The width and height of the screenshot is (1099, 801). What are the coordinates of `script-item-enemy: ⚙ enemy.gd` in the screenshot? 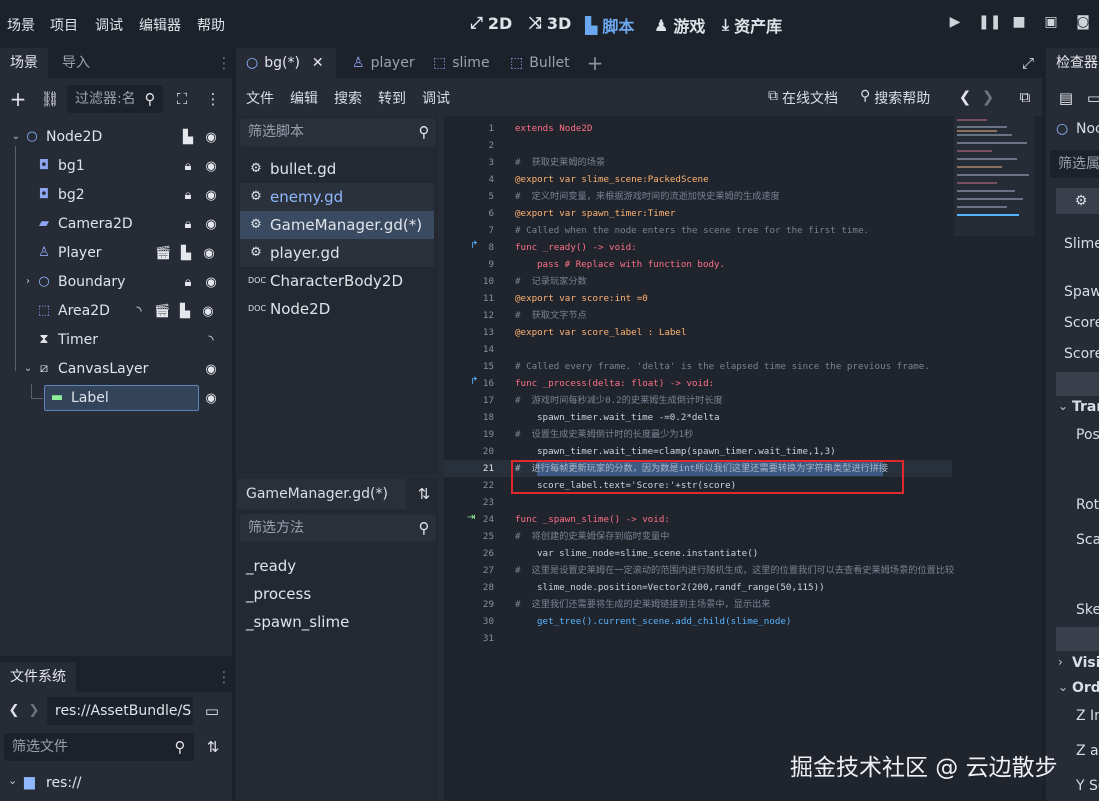 It's located at (337, 197).